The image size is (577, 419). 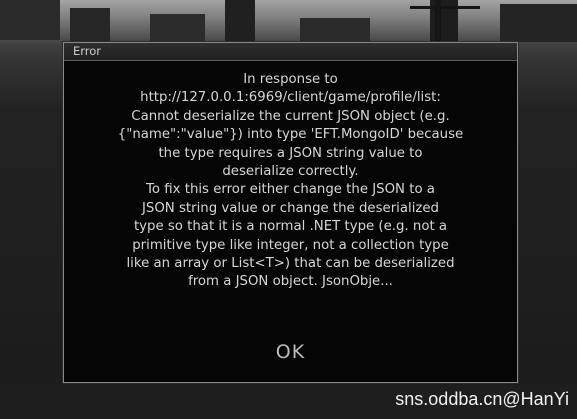 I want to click on dialog-title: Error, so click(x=290, y=52).